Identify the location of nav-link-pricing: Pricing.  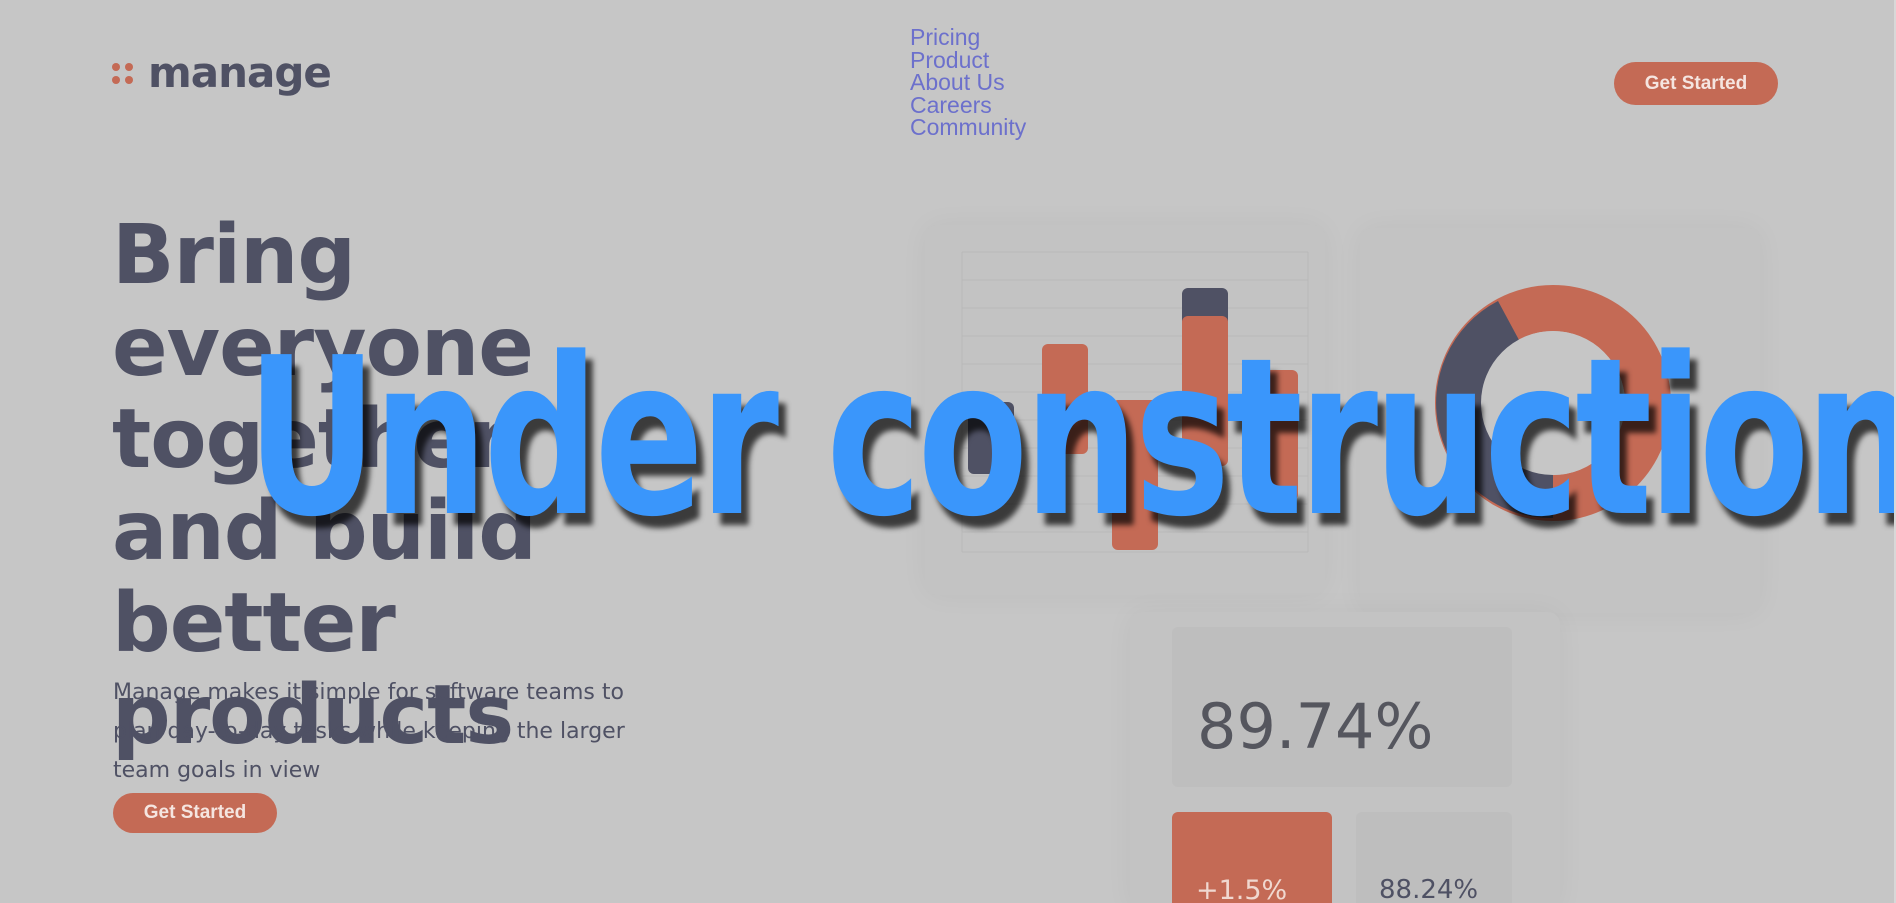
(968, 37).